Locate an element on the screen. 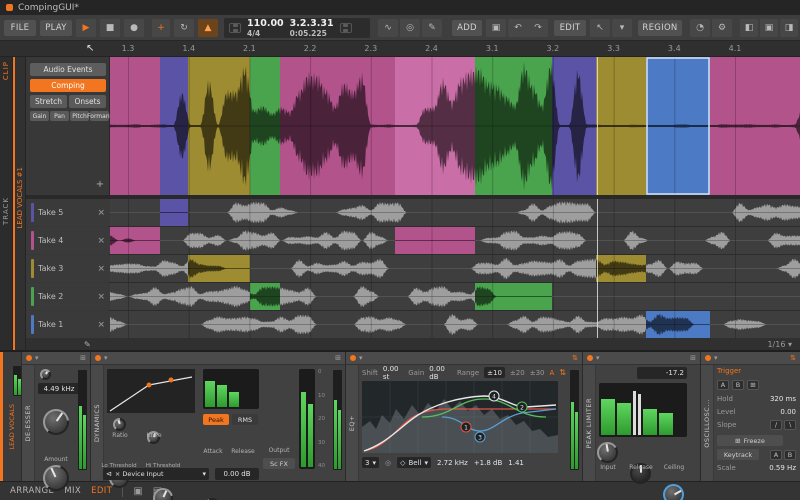 This screenshot has height=500, width=800. keytrack-a-button: A is located at coordinates (776, 454).